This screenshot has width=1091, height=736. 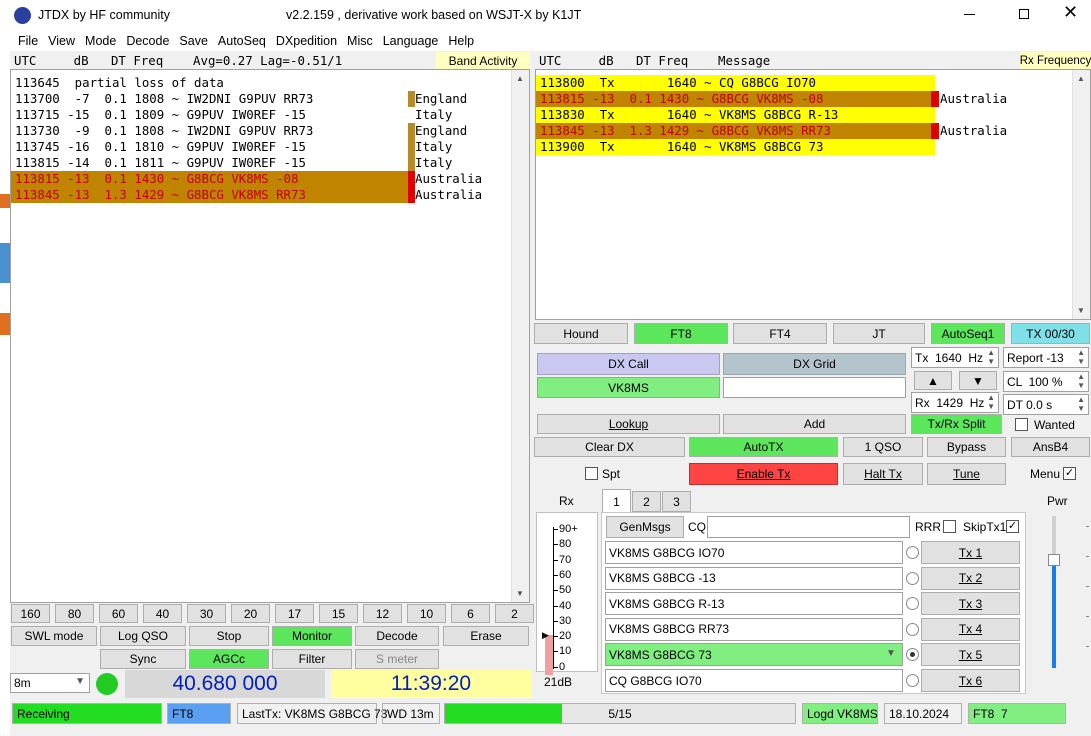 I want to click on band-activity-row: 113645 partial loss of data, so click(x=119, y=83).